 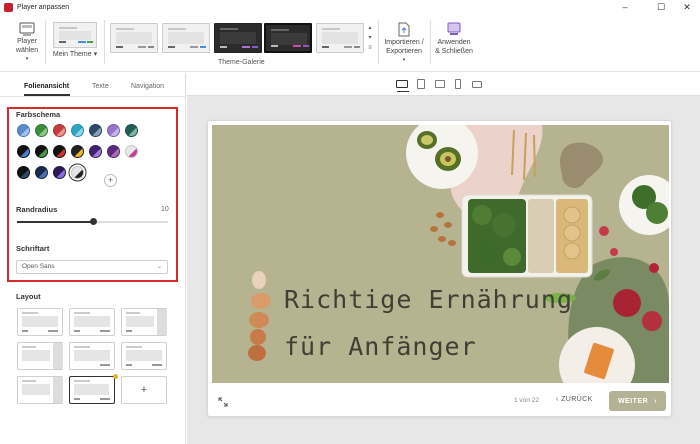 What do you see at coordinates (115, 376) in the screenshot?
I see `selected-badge` at bounding box center [115, 376].